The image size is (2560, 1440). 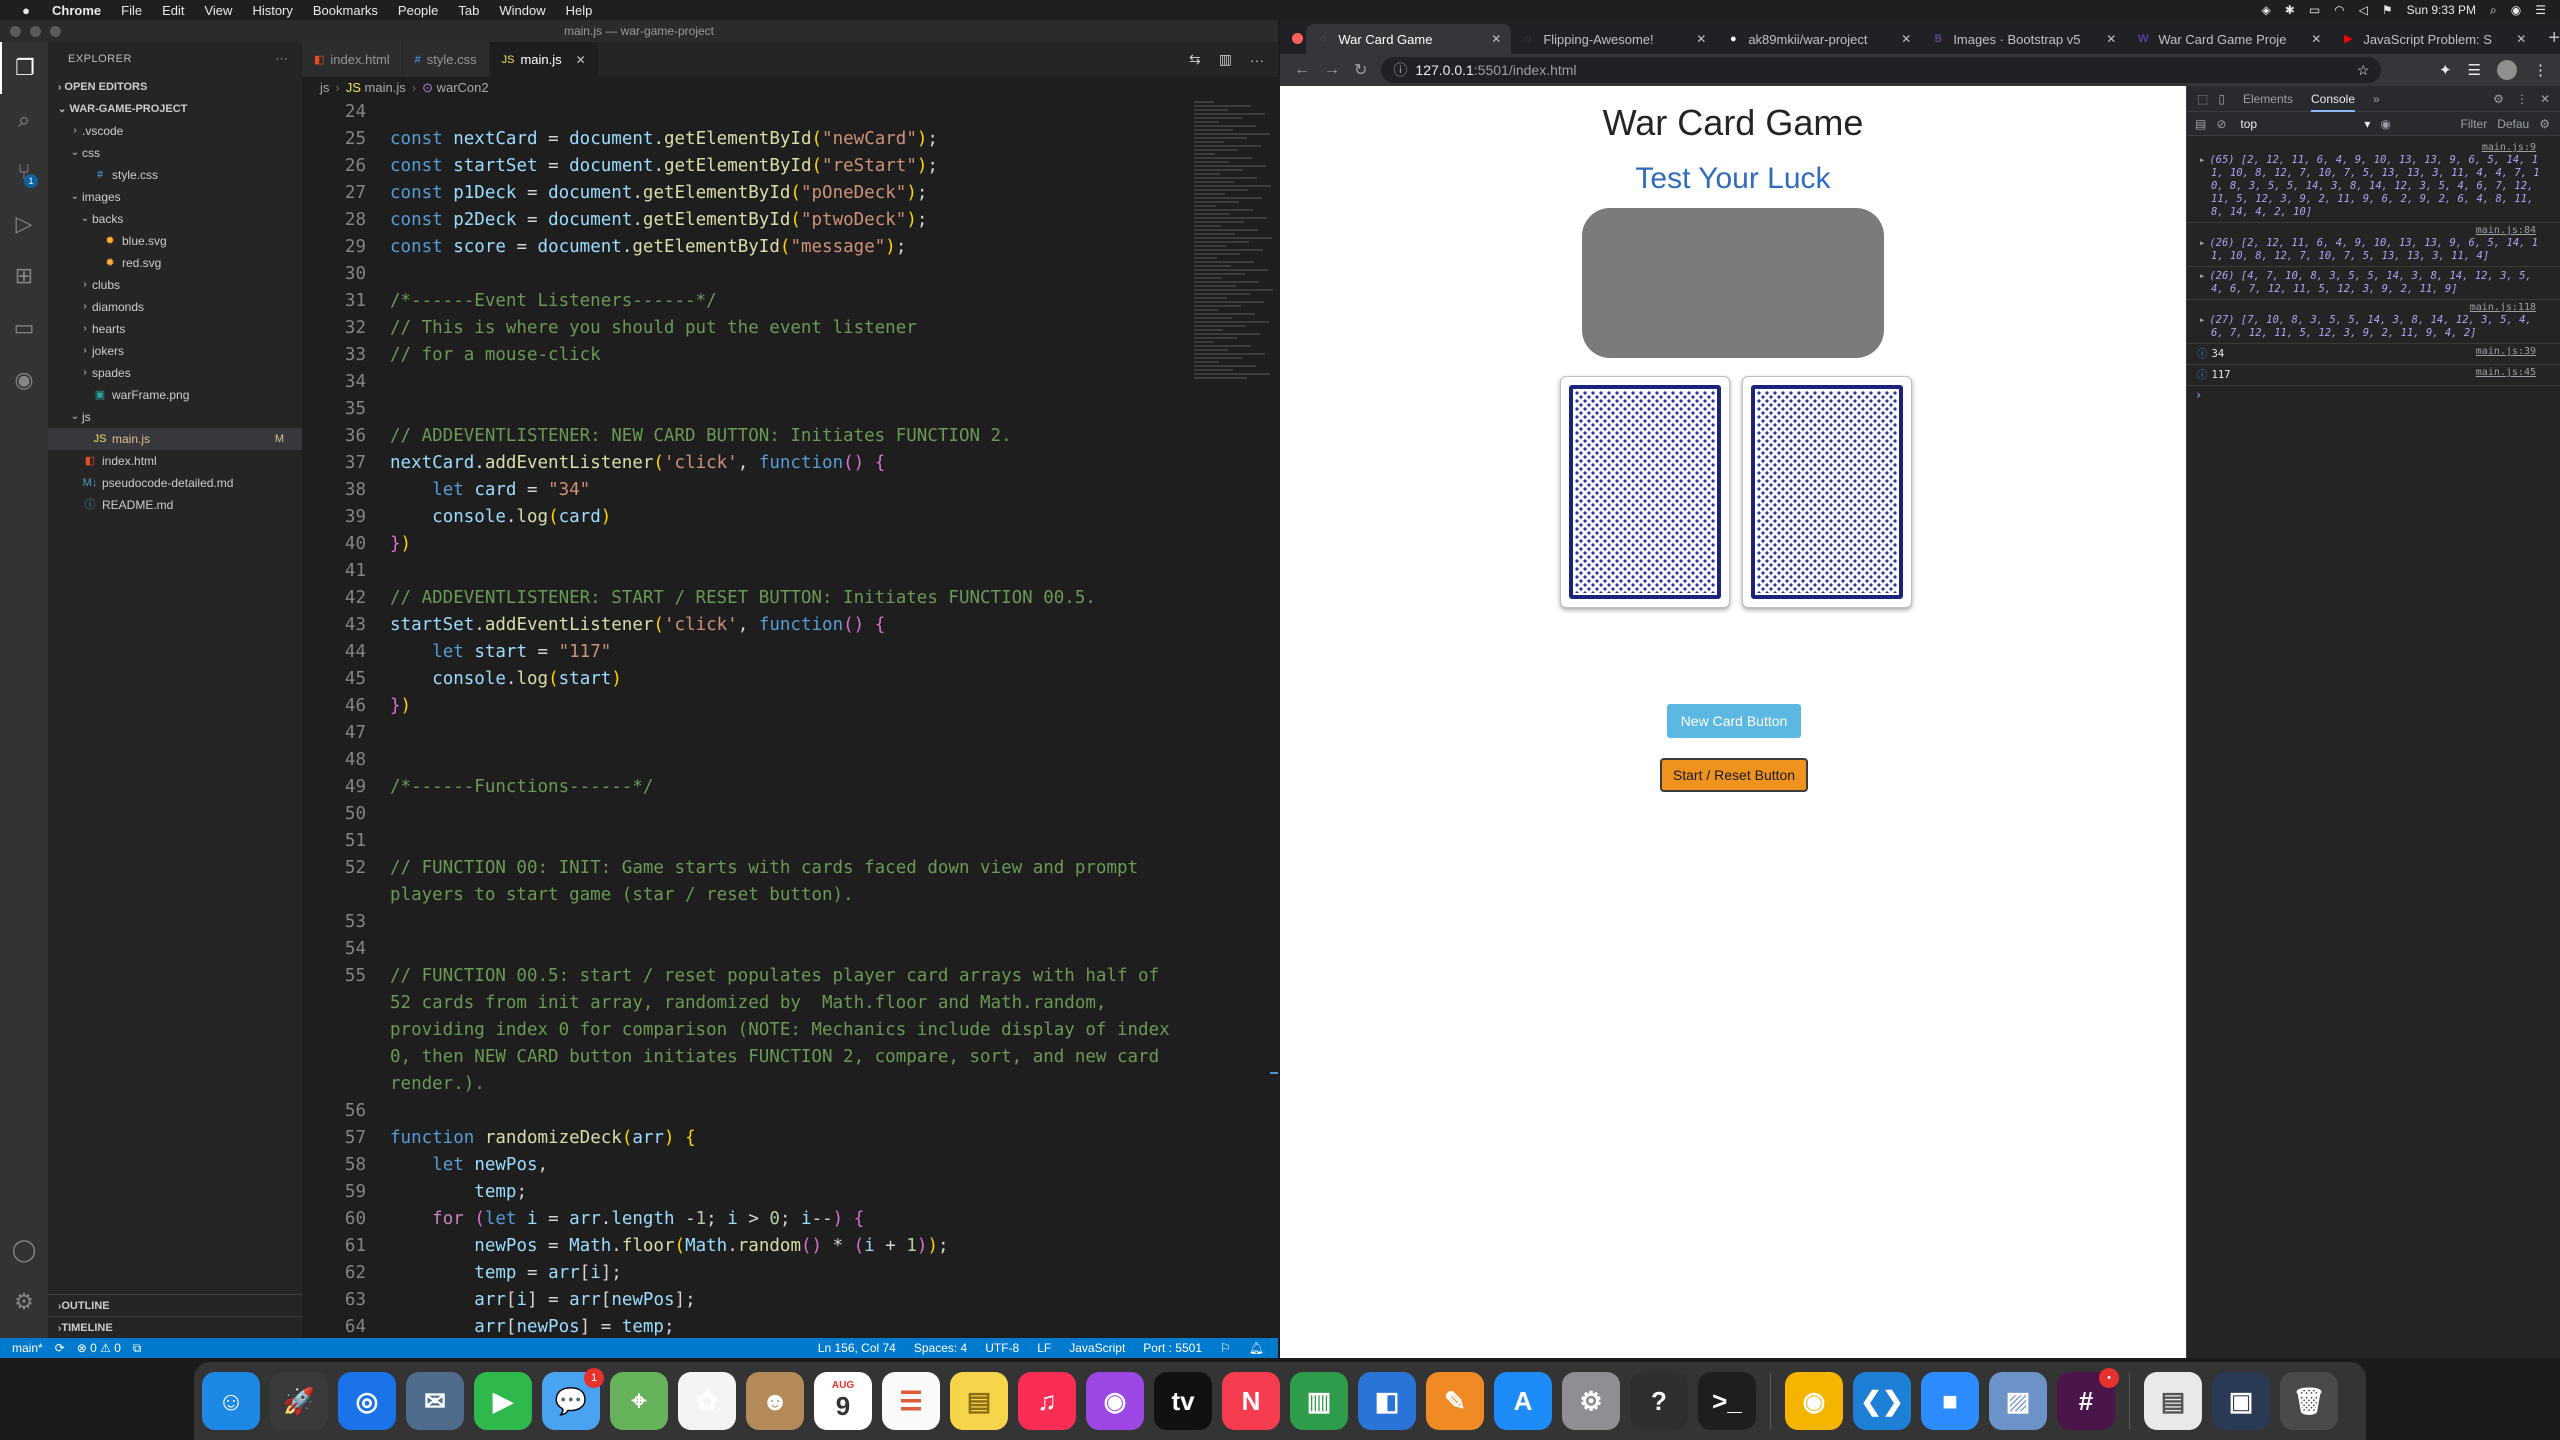 What do you see at coordinates (747, 1165) in the screenshot?
I see `code-line: 58 let newPos,` at bounding box center [747, 1165].